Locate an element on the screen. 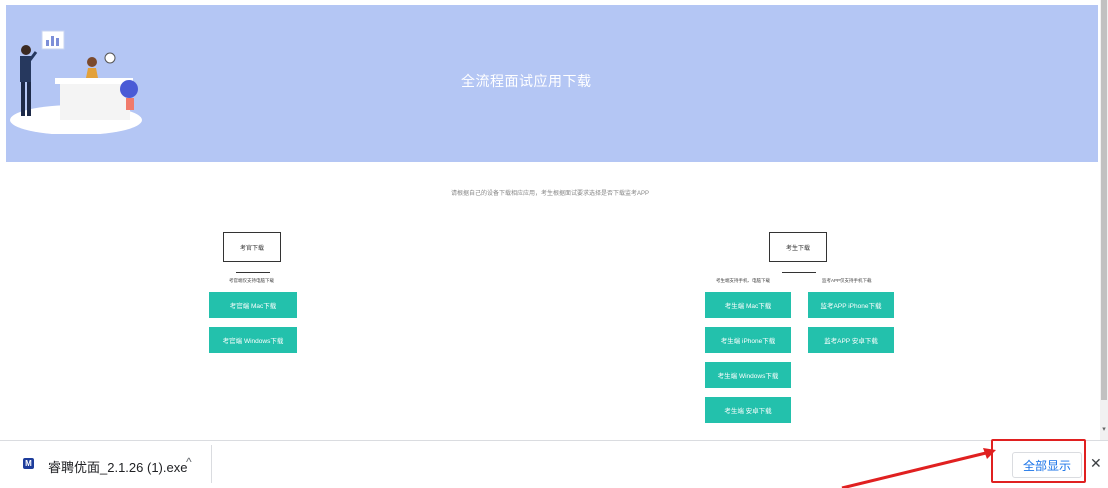  interviewer-windows-download-button: 考官端 Windows下载 is located at coordinates (253, 340).